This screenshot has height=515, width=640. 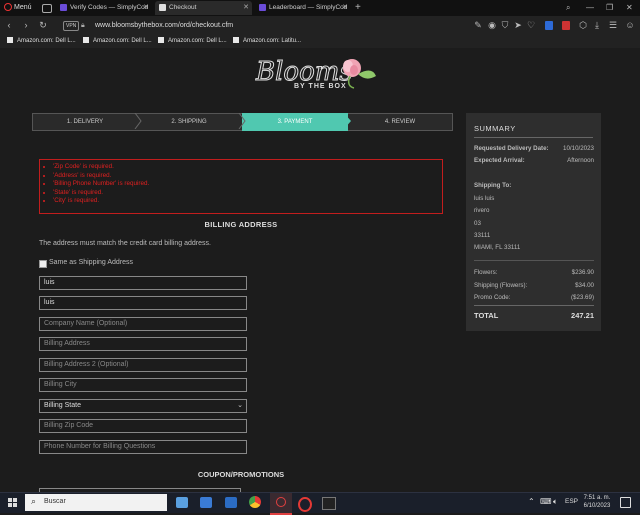 What do you see at coordinates (241, 224) in the screenshot?
I see `billing-address-heading: BILLING ADDRESS` at bounding box center [241, 224].